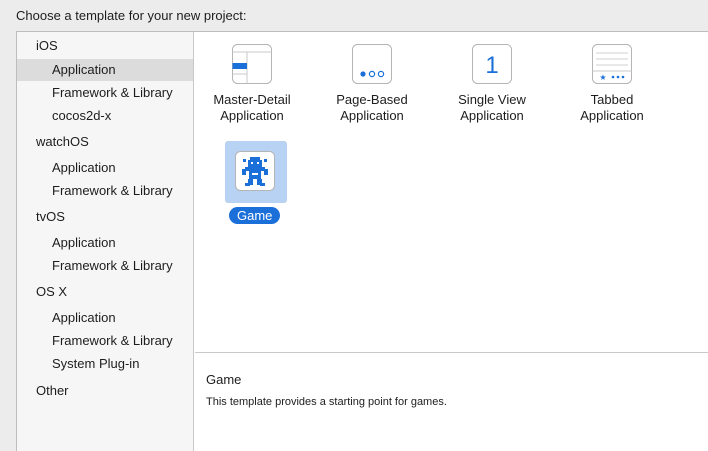 The height and width of the screenshot is (451, 708). Describe the element at coordinates (255, 215) in the screenshot. I see `template-label-selected: Game` at that location.